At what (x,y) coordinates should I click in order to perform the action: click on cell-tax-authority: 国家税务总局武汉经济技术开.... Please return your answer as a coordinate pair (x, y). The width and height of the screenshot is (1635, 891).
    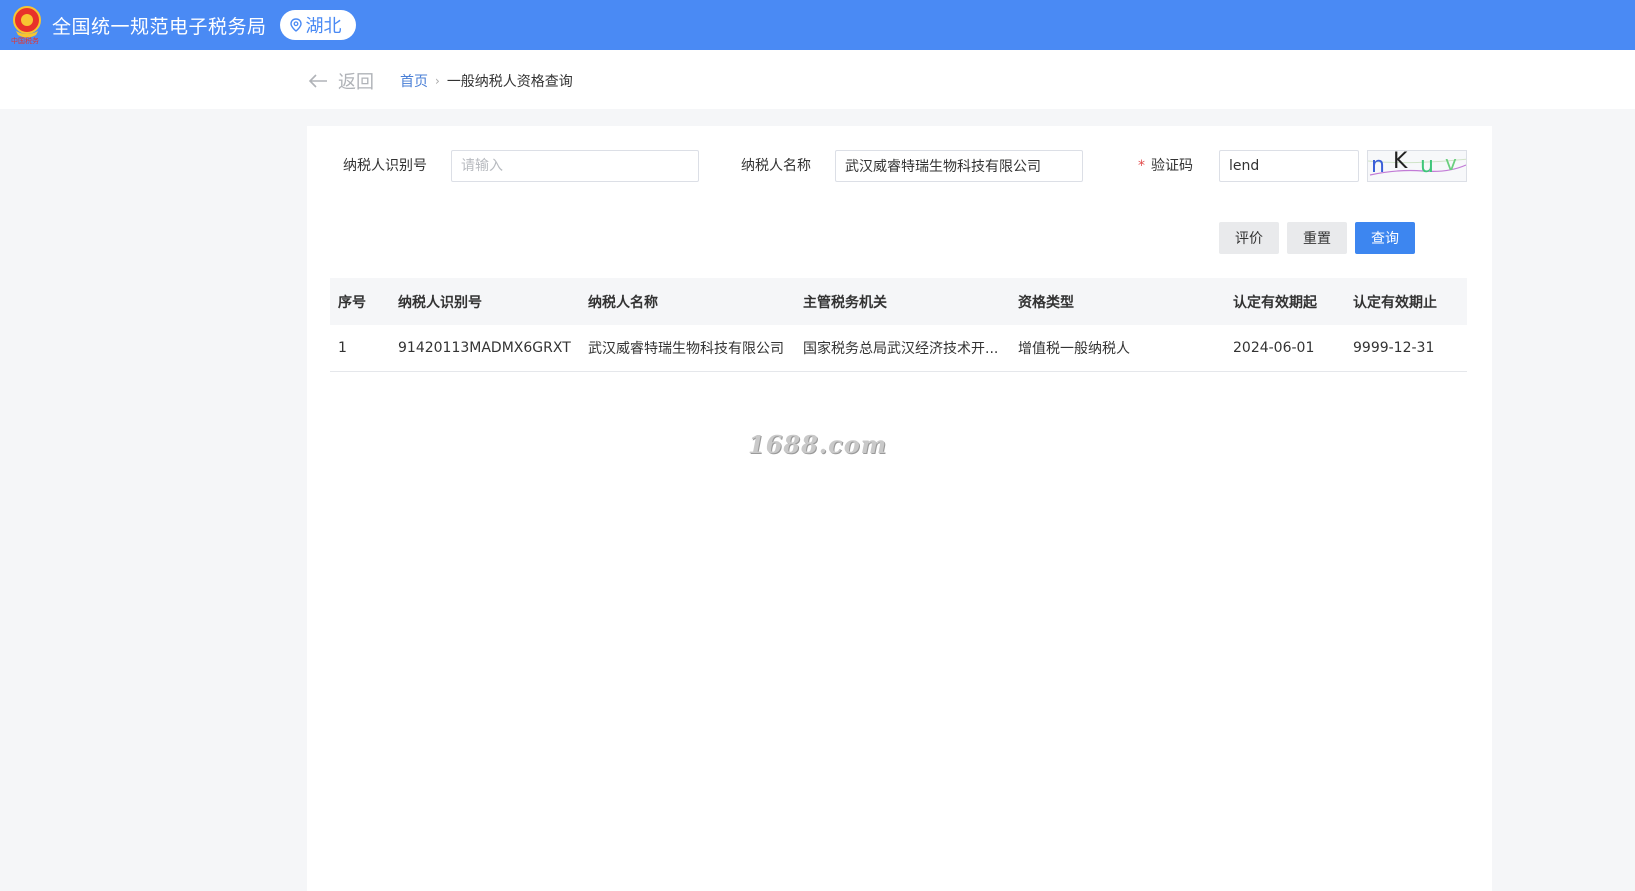
    Looking at the image, I should click on (901, 349).